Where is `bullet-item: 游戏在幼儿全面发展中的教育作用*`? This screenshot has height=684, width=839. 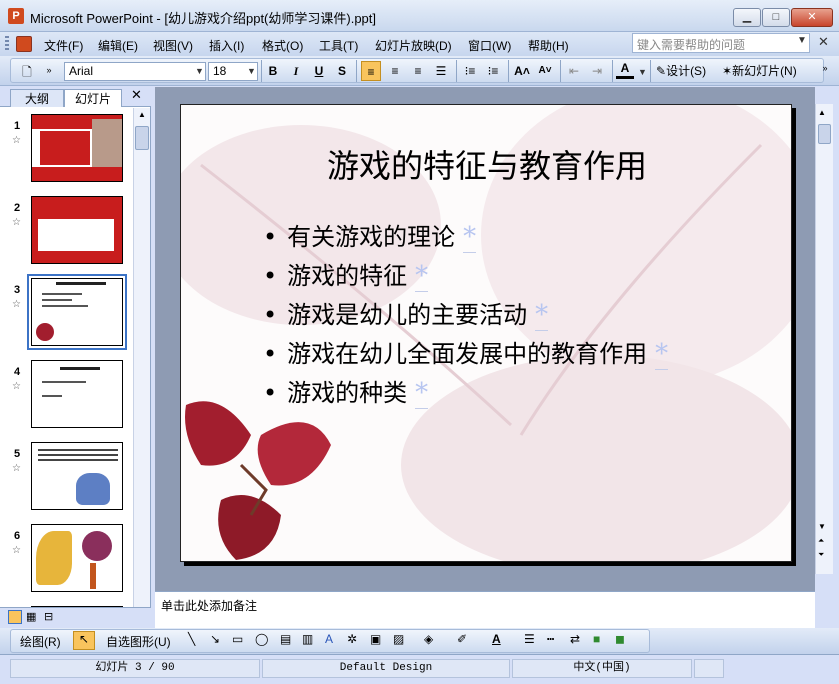 bullet-item: 游戏在幼儿全面发展中的教育作用* is located at coordinates (466, 354).